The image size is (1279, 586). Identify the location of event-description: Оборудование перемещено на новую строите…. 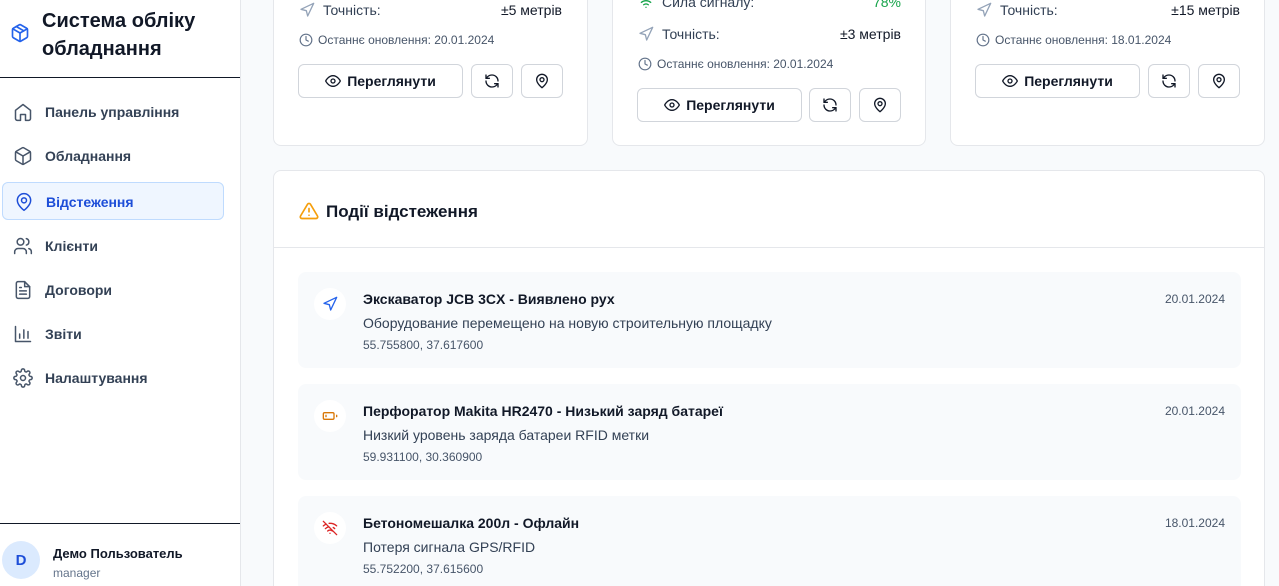
(567, 323).